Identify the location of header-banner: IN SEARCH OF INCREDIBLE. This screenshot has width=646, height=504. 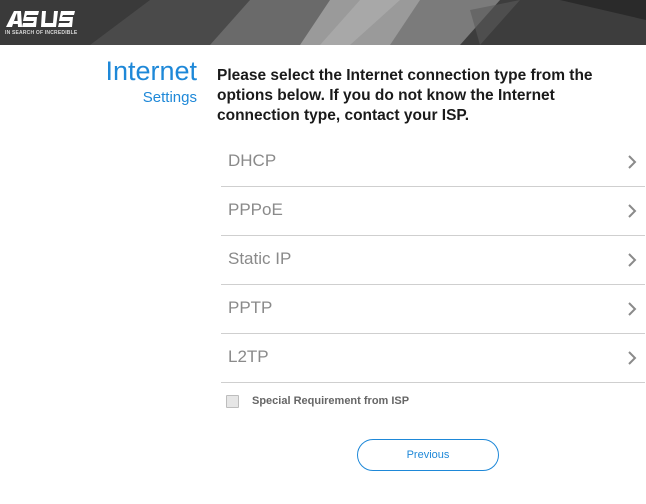
(323, 22).